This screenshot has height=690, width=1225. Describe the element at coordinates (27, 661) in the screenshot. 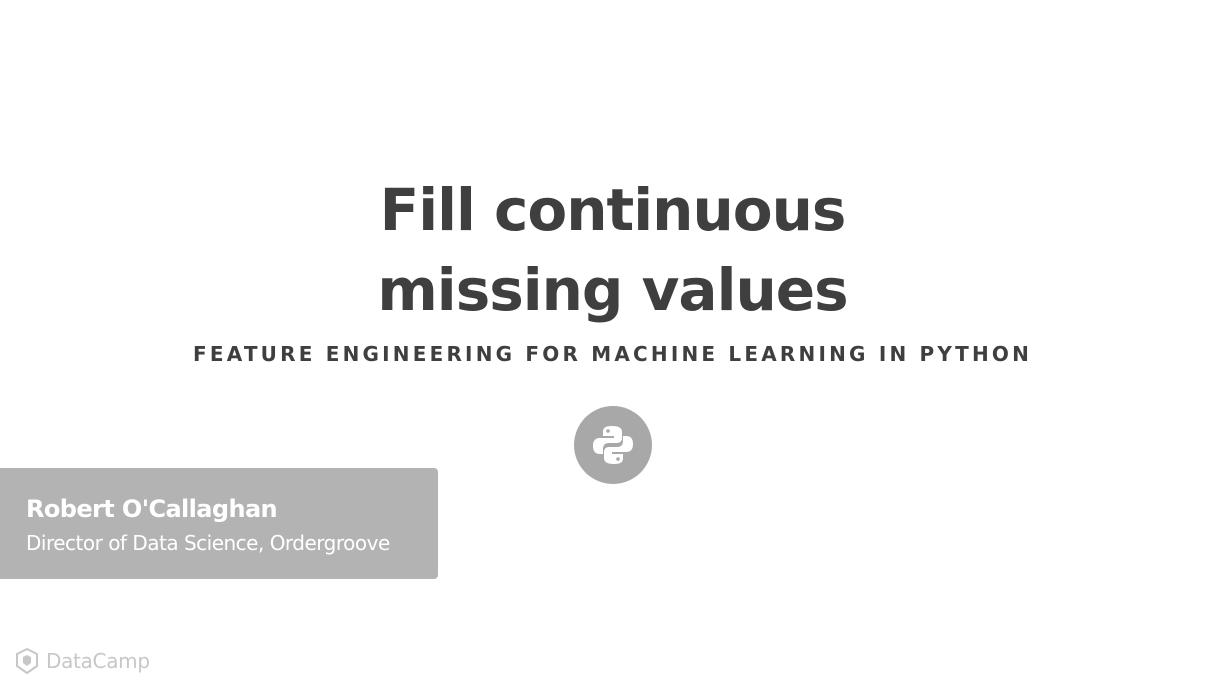

I see `datacamp-icon` at that location.